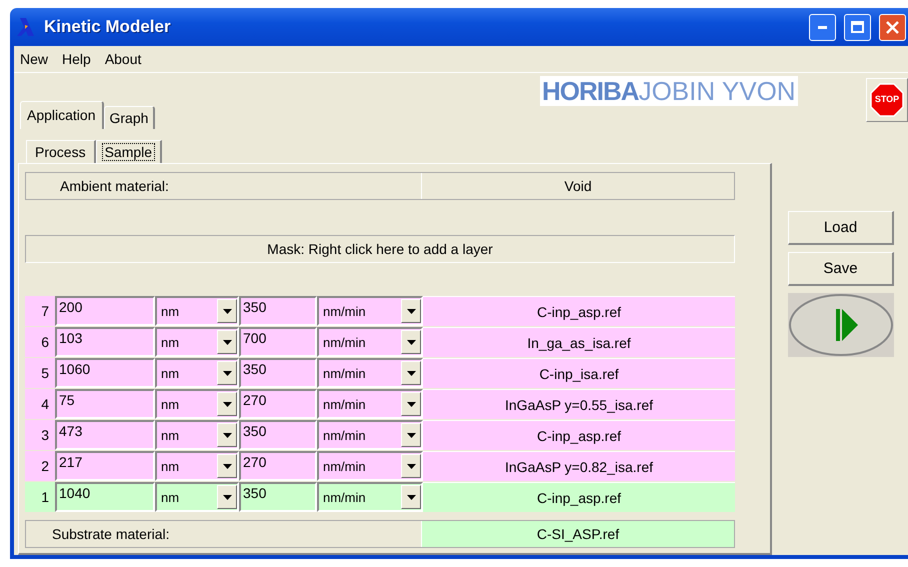 This screenshot has height=567, width=908. What do you see at coordinates (105, 342) in the screenshot?
I see `thickness-field: 103` at bounding box center [105, 342].